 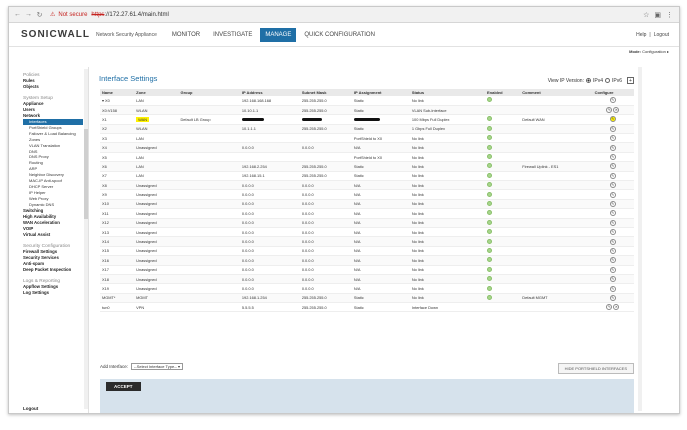 What do you see at coordinates (367, 194) in the screenshot?
I see `table-row: X9 Unassigned 0.0.0.0 0.0.0.0 N/A No link ✎` at bounding box center [367, 194].